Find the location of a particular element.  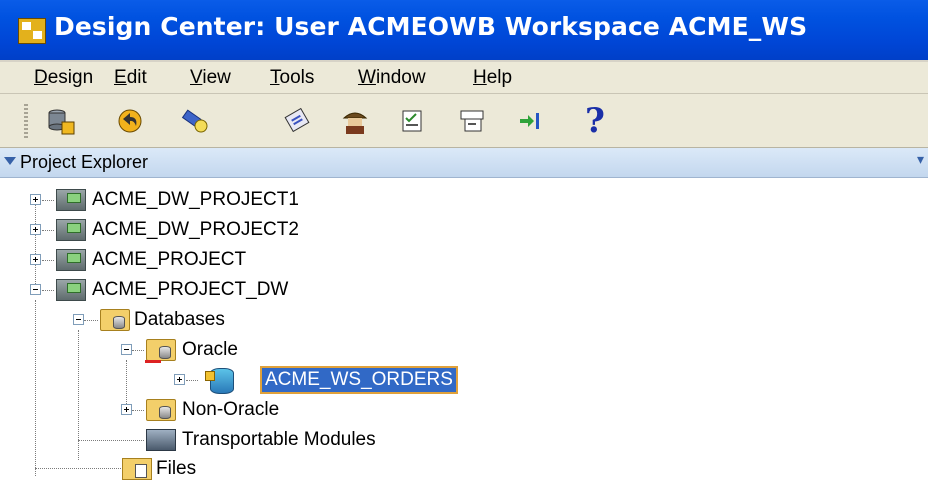

menu-bar: Design Edit View Tools Window Help is located at coordinates (464, 78).